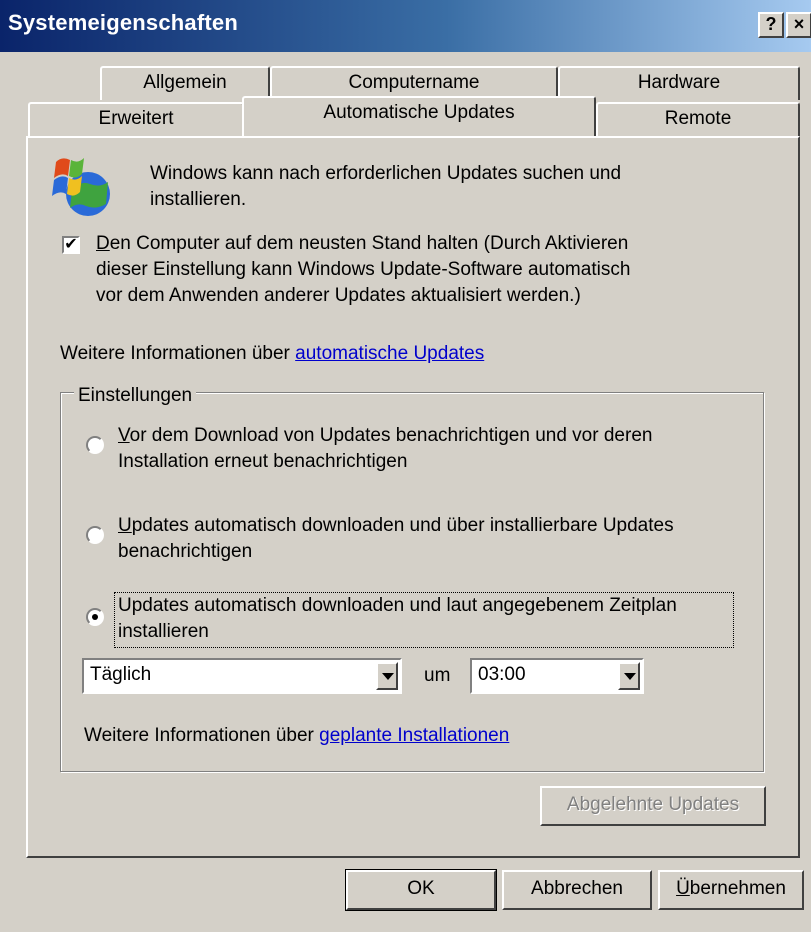 This screenshot has width=811, height=932. I want to click on keep-updated-mnemonic: D, so click(103, 243).